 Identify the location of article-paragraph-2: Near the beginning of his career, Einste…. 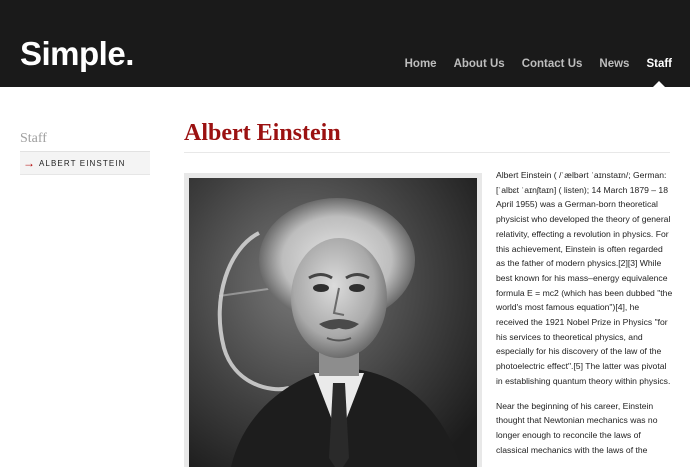
(577, 427).